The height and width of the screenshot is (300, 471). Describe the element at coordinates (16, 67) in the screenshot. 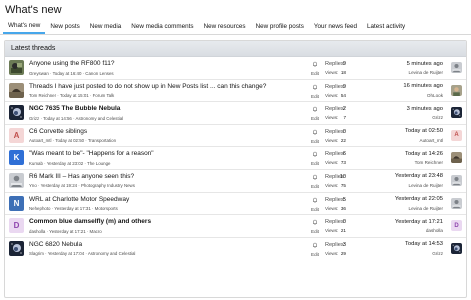

I see `camera-photo-avatar-icon` at that location.